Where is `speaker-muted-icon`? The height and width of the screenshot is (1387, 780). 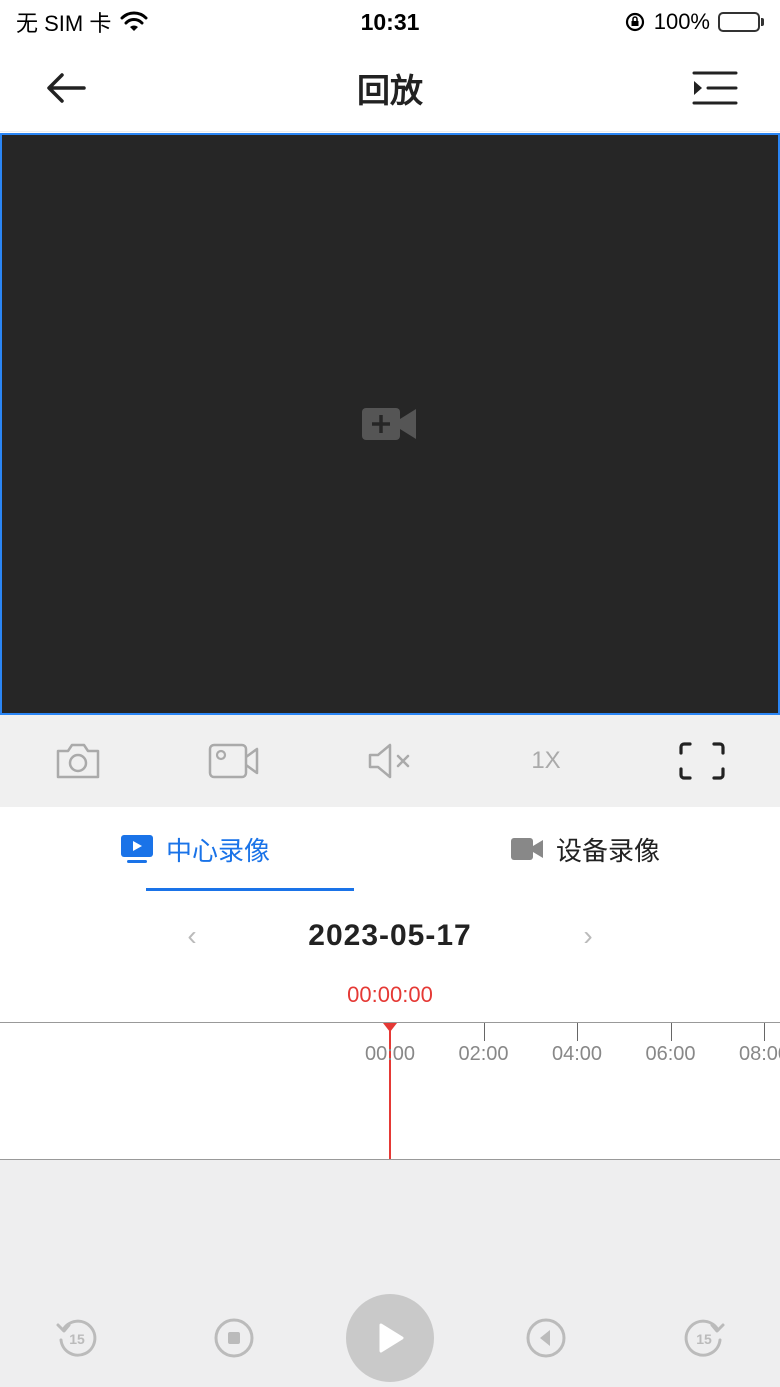 speaker-muted-icon is located at coordinates (389, 761).